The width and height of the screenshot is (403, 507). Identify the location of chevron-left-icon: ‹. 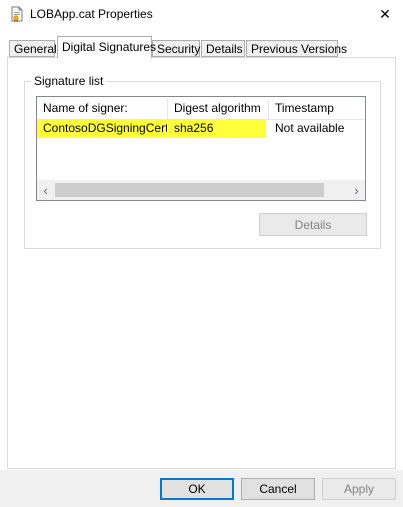
(45, 190).